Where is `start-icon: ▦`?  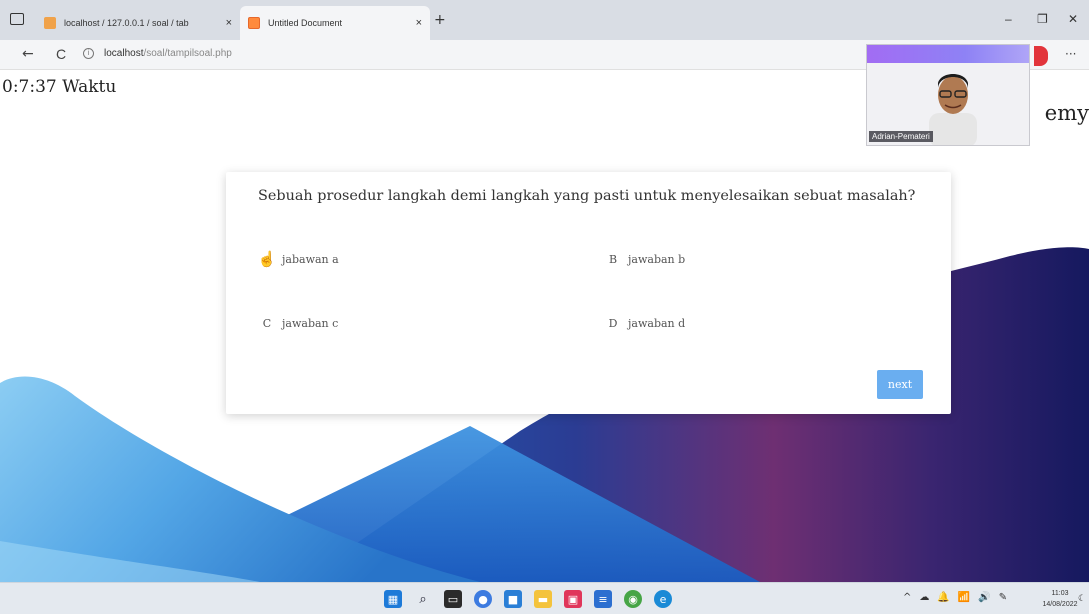
start-icon: ▦ is located at coordinates (393, 599).